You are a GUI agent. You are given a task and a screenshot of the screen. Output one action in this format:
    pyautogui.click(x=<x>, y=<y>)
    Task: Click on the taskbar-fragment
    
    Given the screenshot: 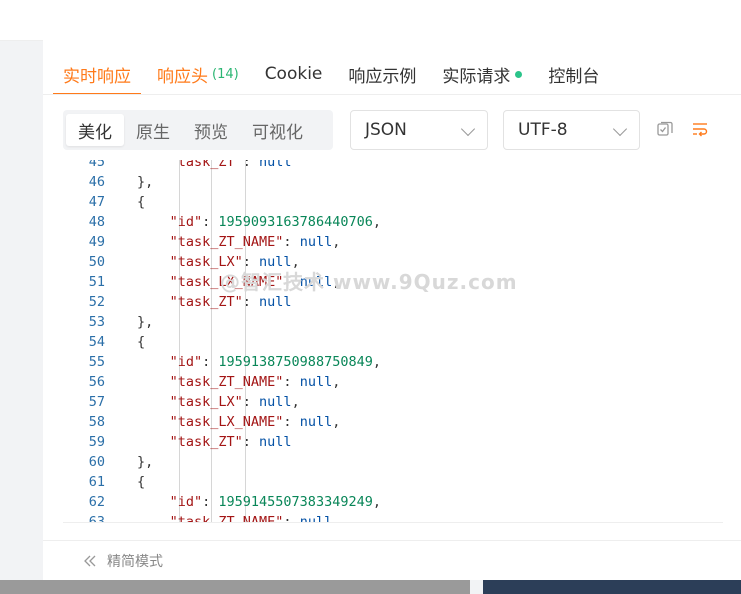 What is the action you would take?
    pyautogui.click(x=612, y=587)
    